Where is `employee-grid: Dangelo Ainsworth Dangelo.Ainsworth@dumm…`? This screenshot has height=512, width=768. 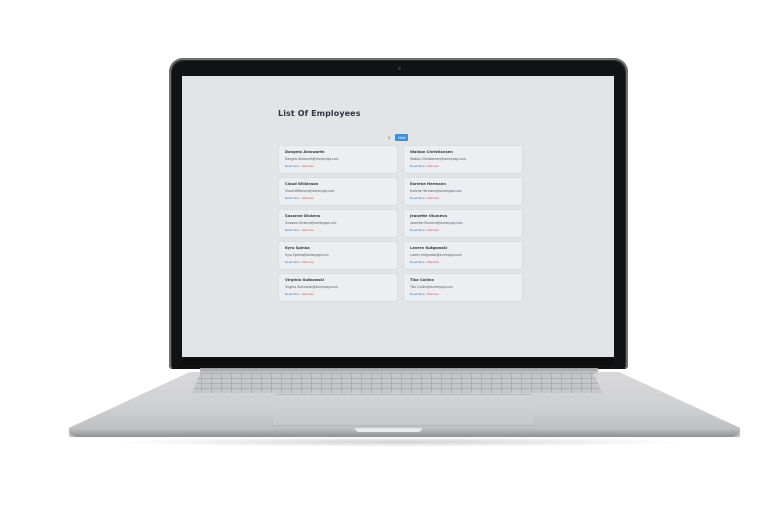
employee-grid: Dangelo Ainsworth Dangelo.Ainsworth@dumm… is located at coordinates (400, 223).